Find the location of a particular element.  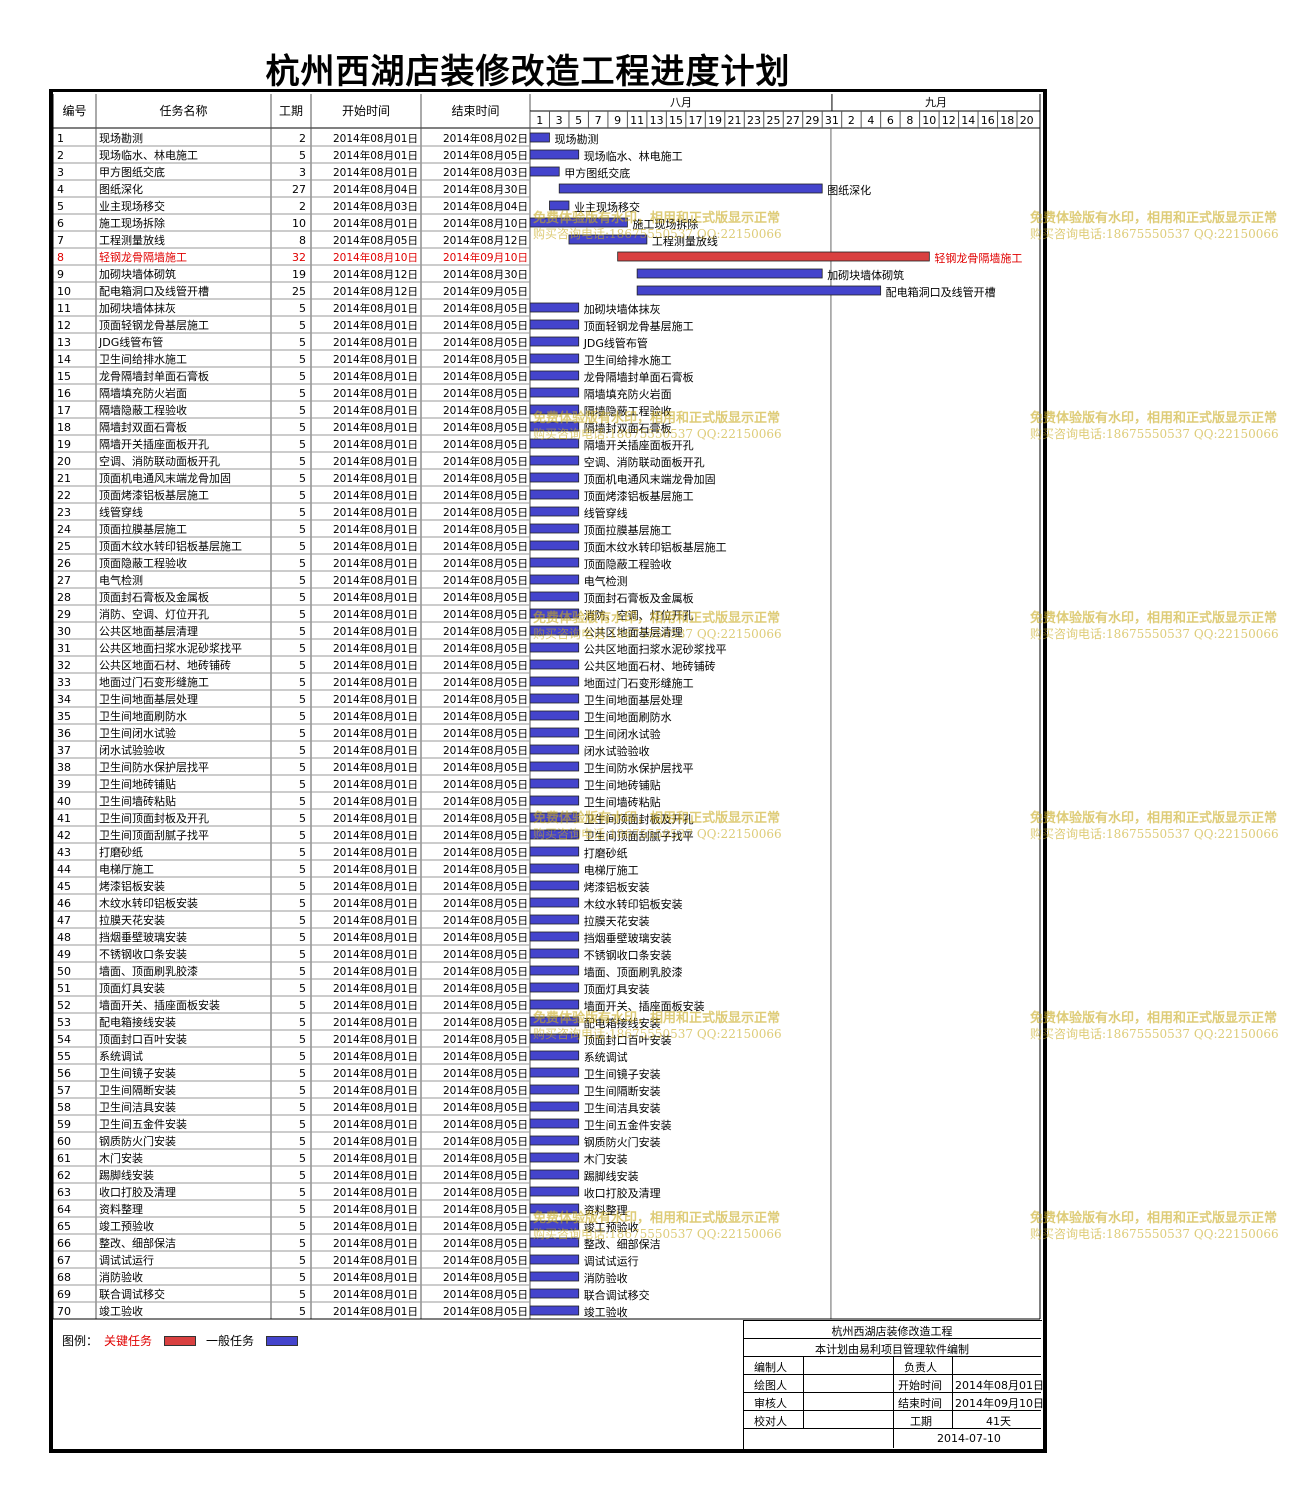

task-name: 卫生间顶面封板及开孔 is located at coordinates (154, 818).